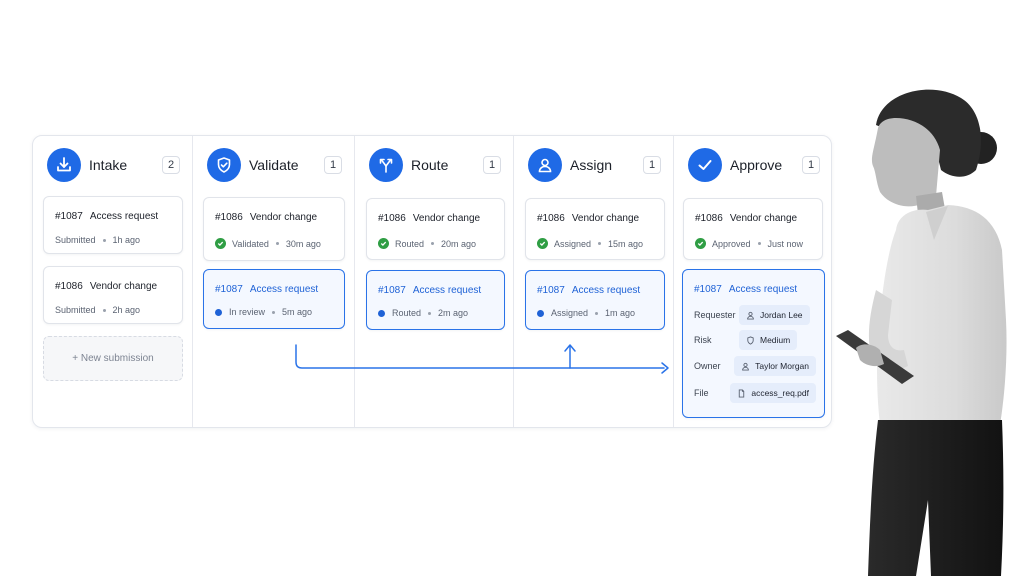 The image size is (1024, 576). What do you see at coordinates (705, 165) in the screenshot?
I see `checkmark-icon` at bounding box center [705, 165].